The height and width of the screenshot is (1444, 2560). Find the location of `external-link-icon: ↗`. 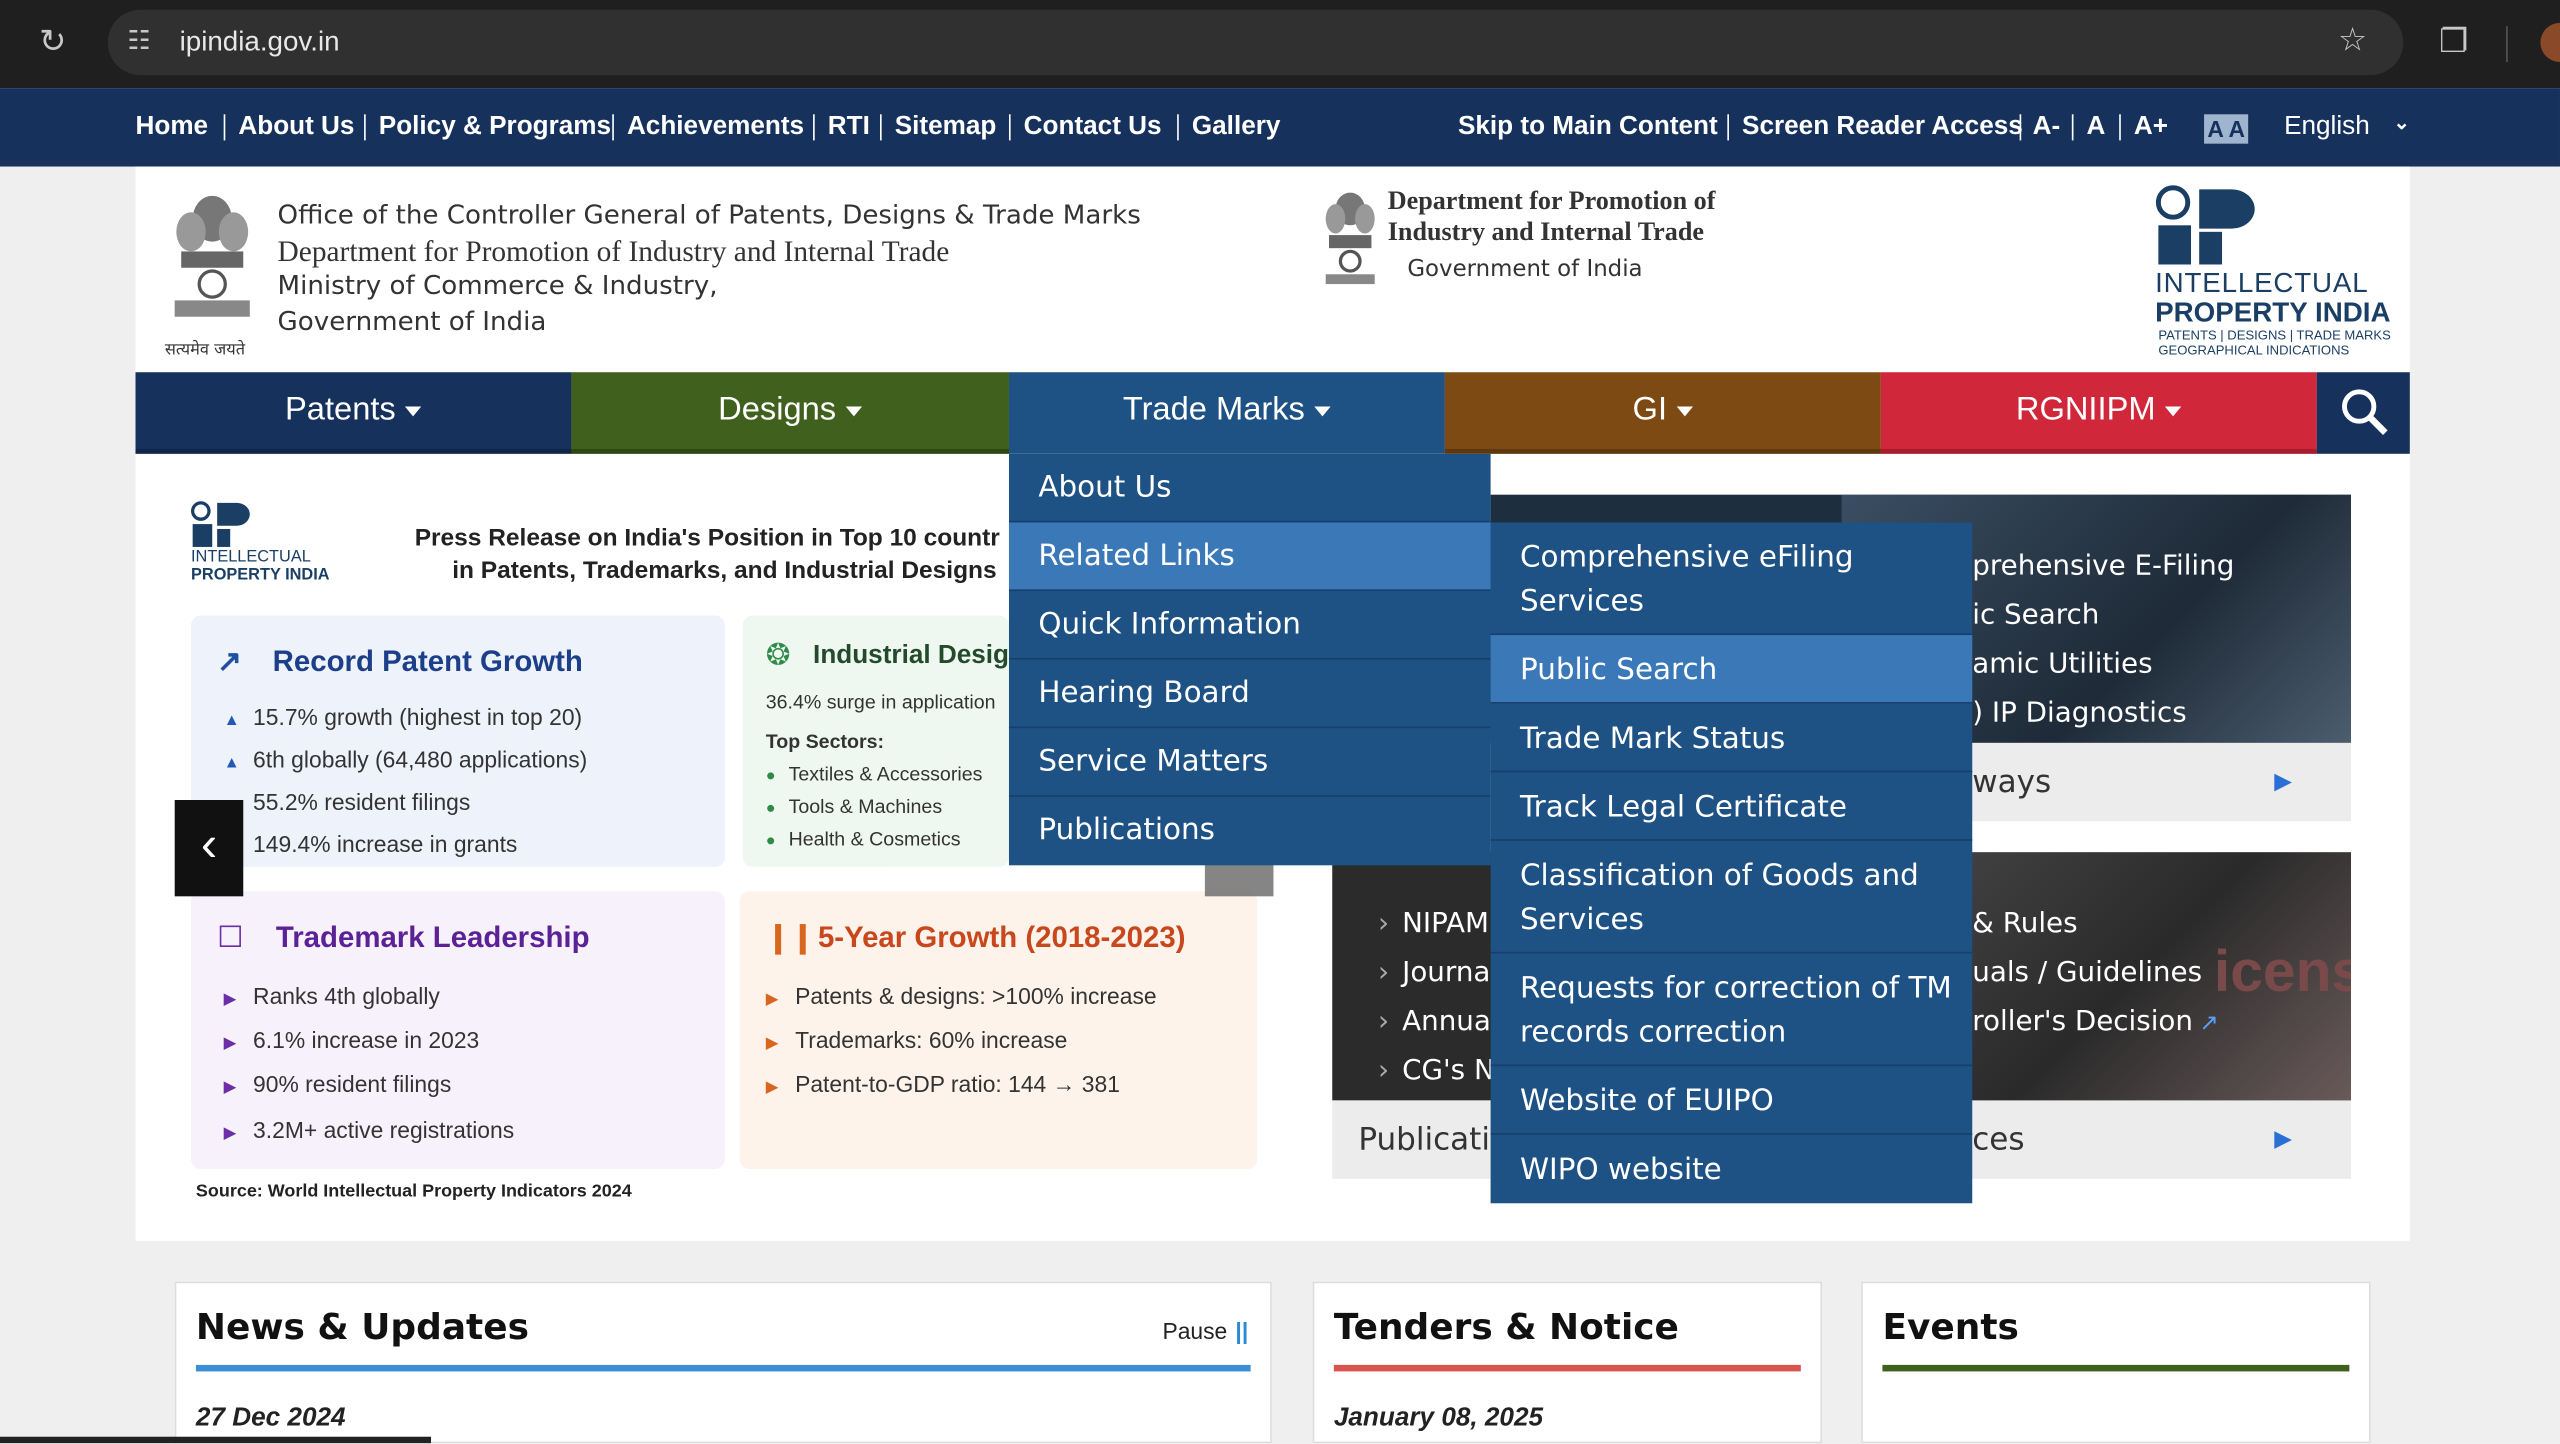

external-link-icon: ↗ is located at coordinates (2209, 1023).